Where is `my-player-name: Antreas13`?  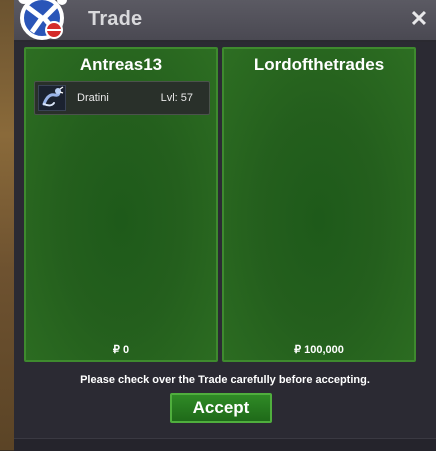
my-player-name: Antreas13 is located at coordinates (121, 64).